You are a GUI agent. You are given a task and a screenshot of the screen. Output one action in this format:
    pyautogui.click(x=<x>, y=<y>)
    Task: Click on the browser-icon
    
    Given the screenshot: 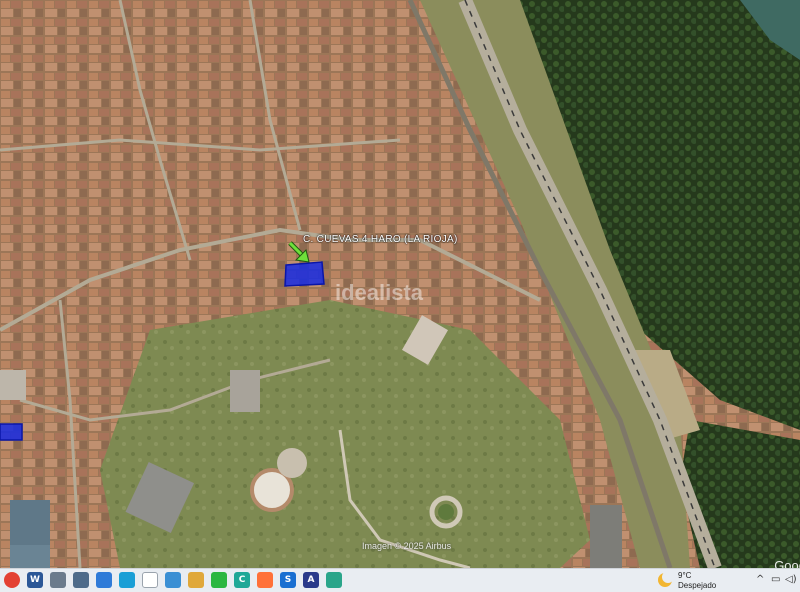 What is the action you would take?
    pyautogui.click(x=173, y=580)
    